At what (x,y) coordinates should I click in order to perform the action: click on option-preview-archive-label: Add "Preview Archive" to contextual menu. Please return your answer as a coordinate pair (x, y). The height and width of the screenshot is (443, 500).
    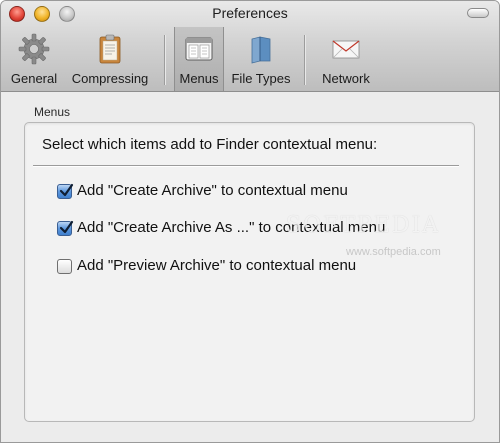
    Looking at the image, I should click on (217, 265).